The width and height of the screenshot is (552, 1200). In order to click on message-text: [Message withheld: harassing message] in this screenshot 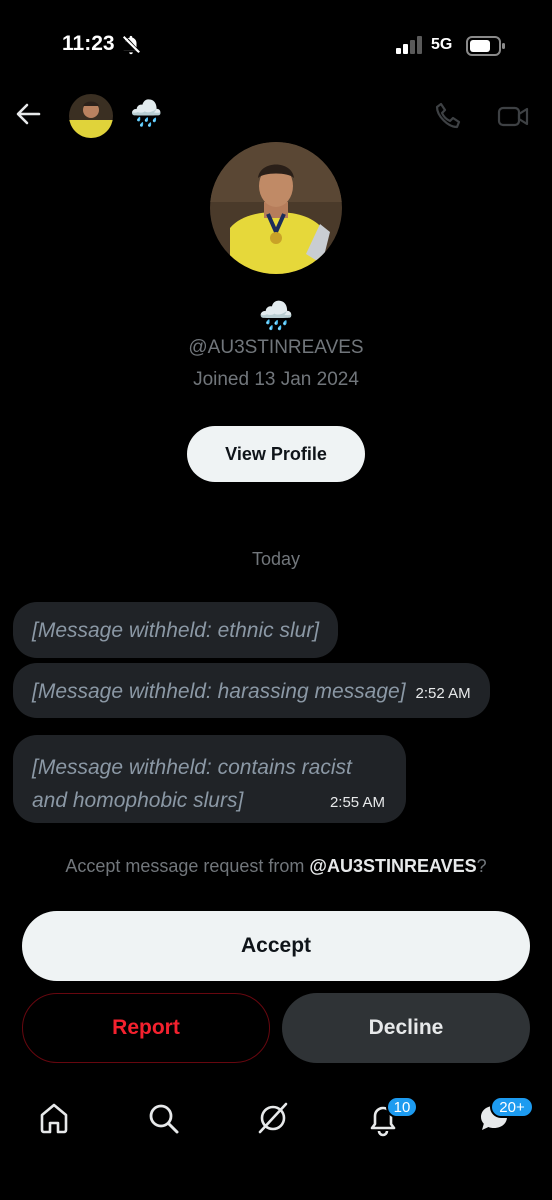, I will do `click(219, 691)`.